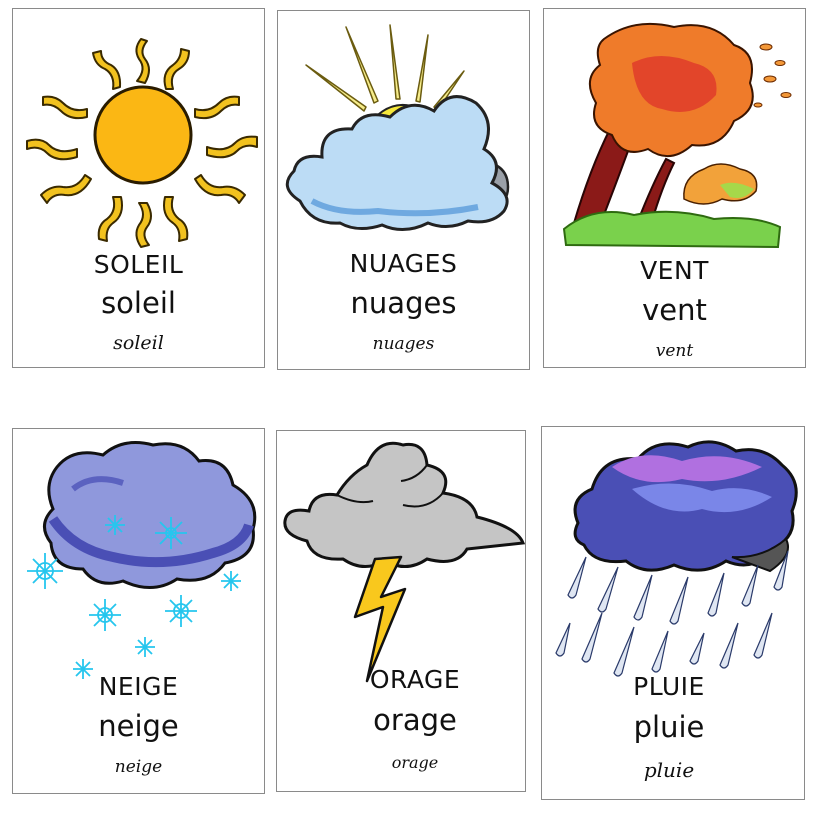 Image resolution: width=816 pixels, height=818 pixels. Describe the element at coordinates (403, 344) in the screenshot. I see `word-cursive: nuages` at that location.